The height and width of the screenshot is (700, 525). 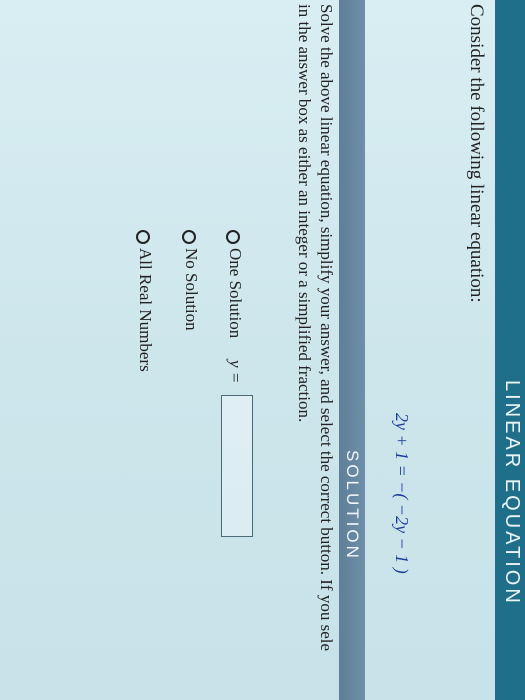 I want to click on option-no-solution-label: No Solution, so click(x=191, y=289).